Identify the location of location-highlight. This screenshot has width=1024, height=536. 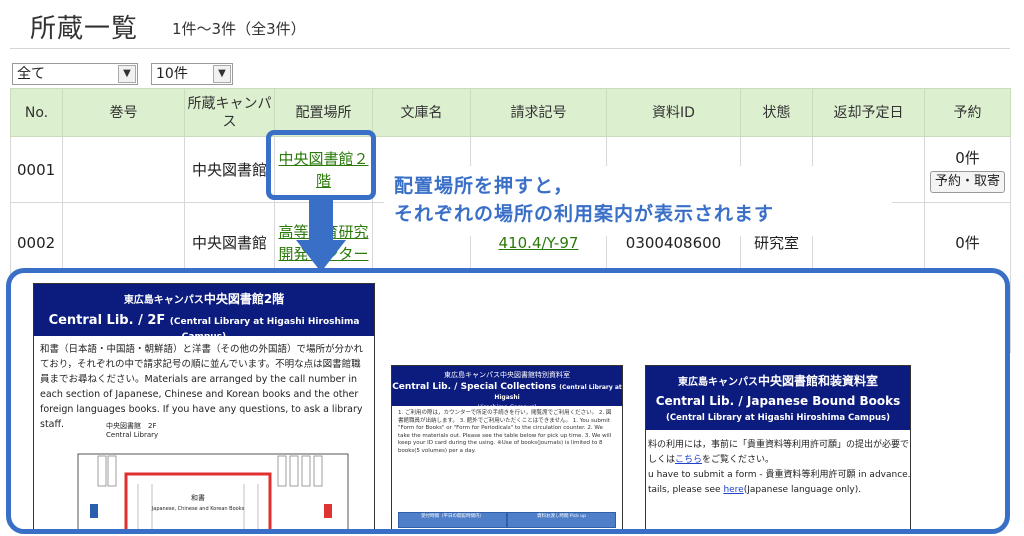
(321, 165).